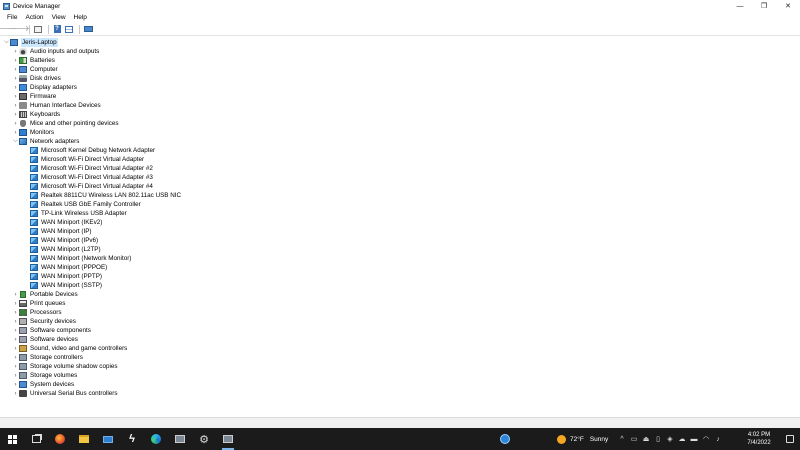  Describe the element at coordinates (56, 105) in the screenshot. I see `tree-category: › Human Interface Devices` at that location.